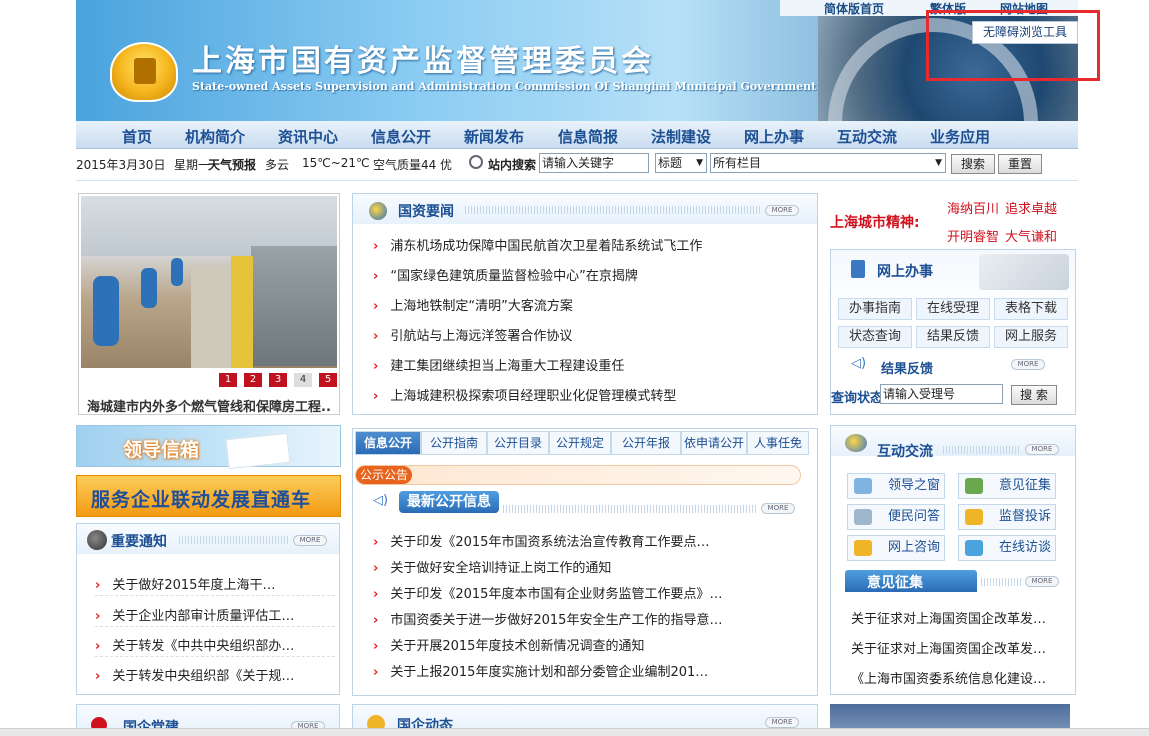 Image resolution: width=1149 pixels, height=736 pixels. I want to click on nav-press: 新闻发布, so click(494, 136).